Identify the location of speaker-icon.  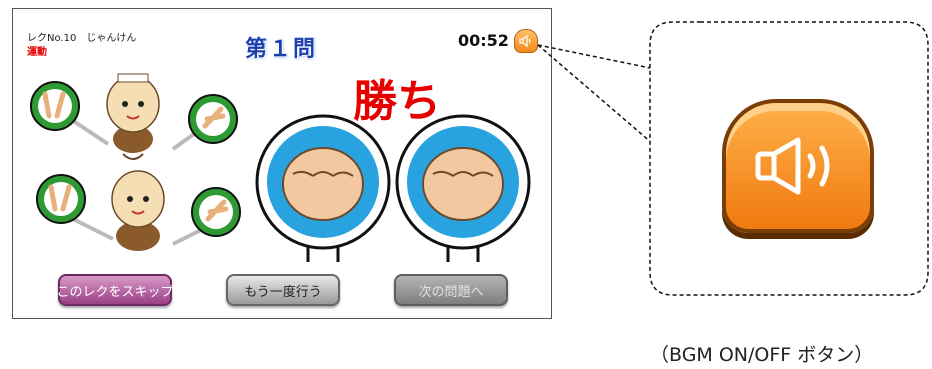
(792, 166).